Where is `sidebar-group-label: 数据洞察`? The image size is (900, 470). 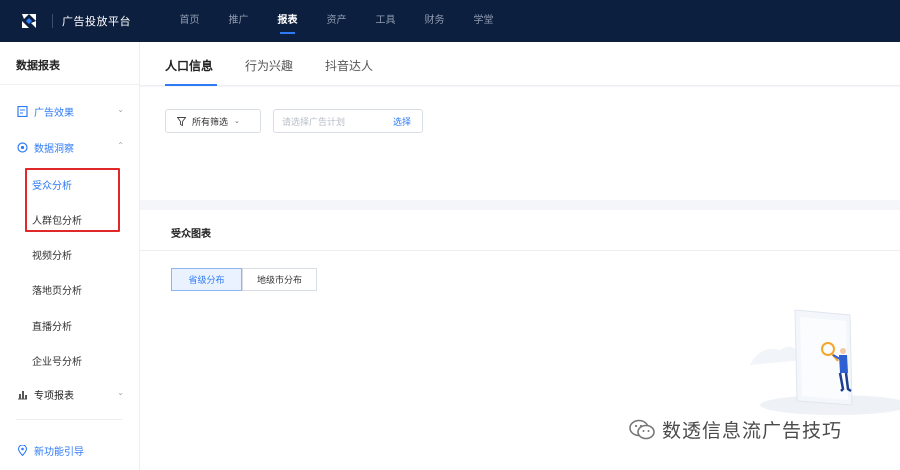 sidebar-group-label: 数据洞察 is located at coordinates (54, 149).